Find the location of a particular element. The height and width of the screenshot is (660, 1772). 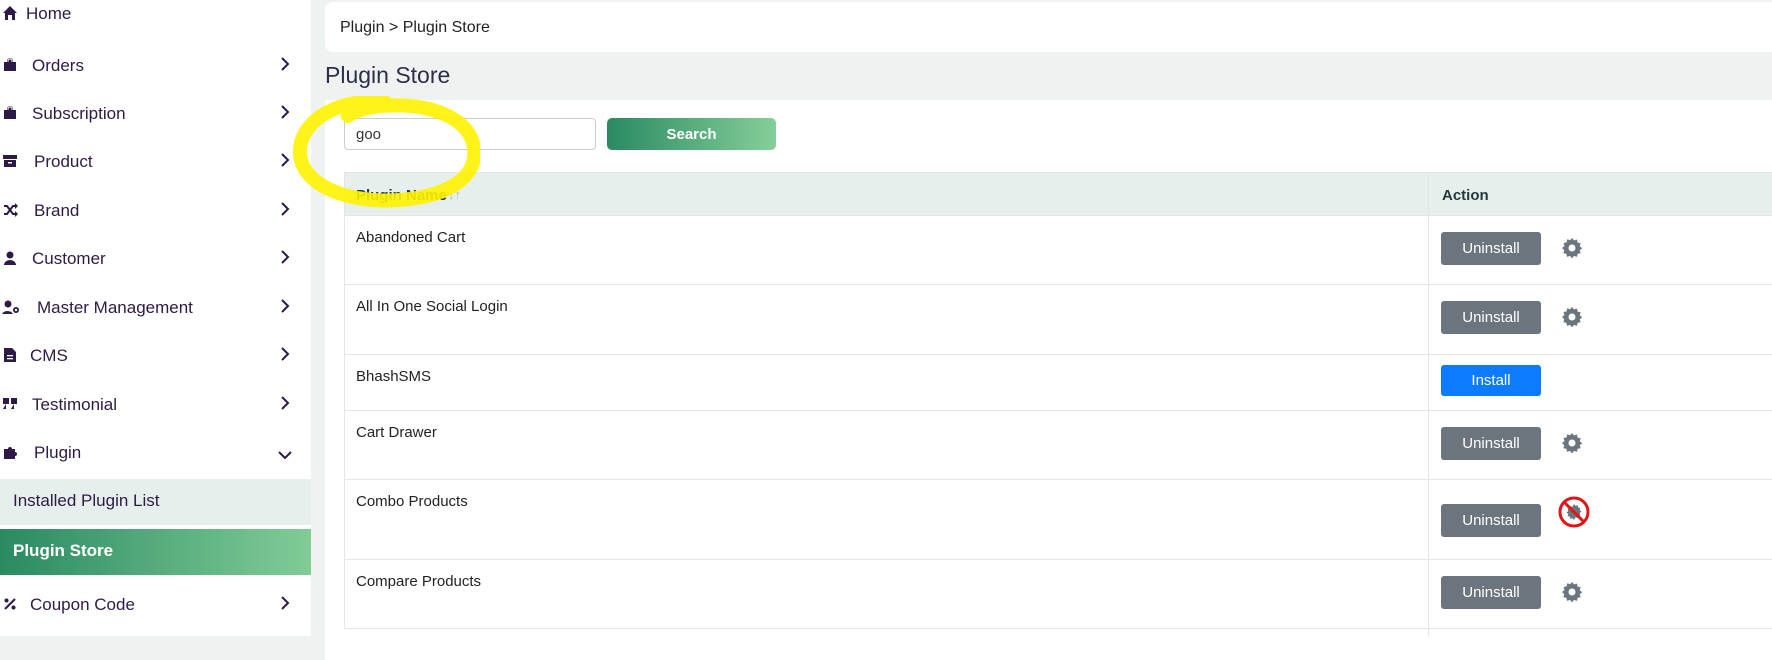

search-input is located at coordinates (470, 134).